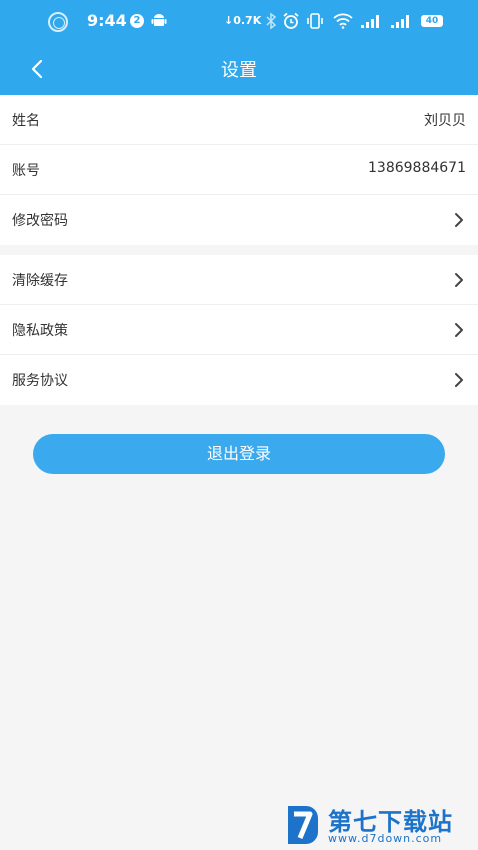 The image size is (478, 850). I want to click on status-bar: 9:44 2 ↓0.7K 40, so click(239, 22).